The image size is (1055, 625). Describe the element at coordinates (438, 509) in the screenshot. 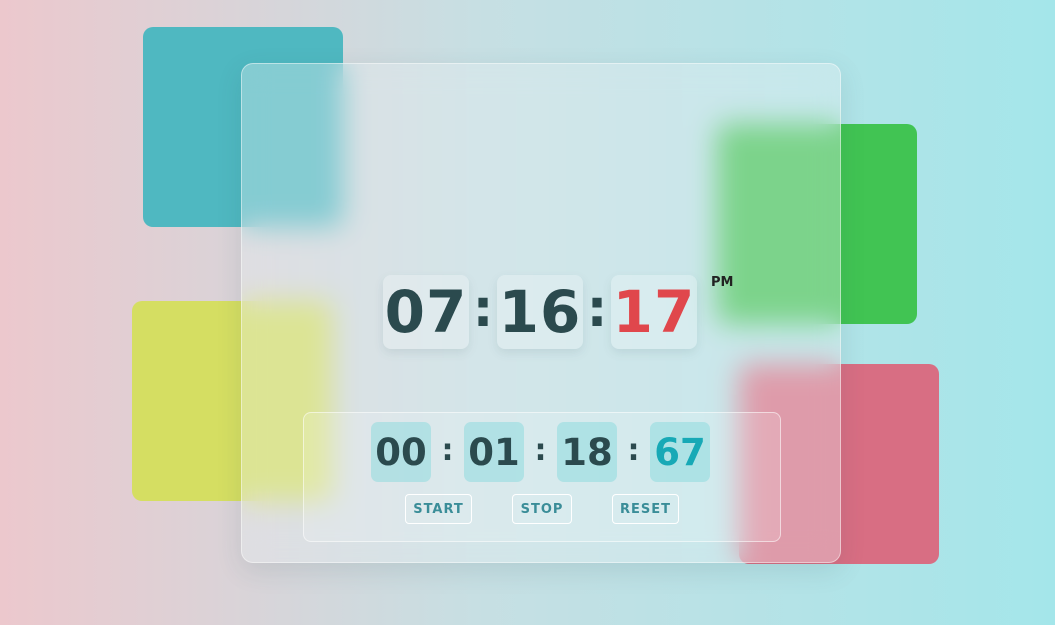

I see `start-button: START` at that location.